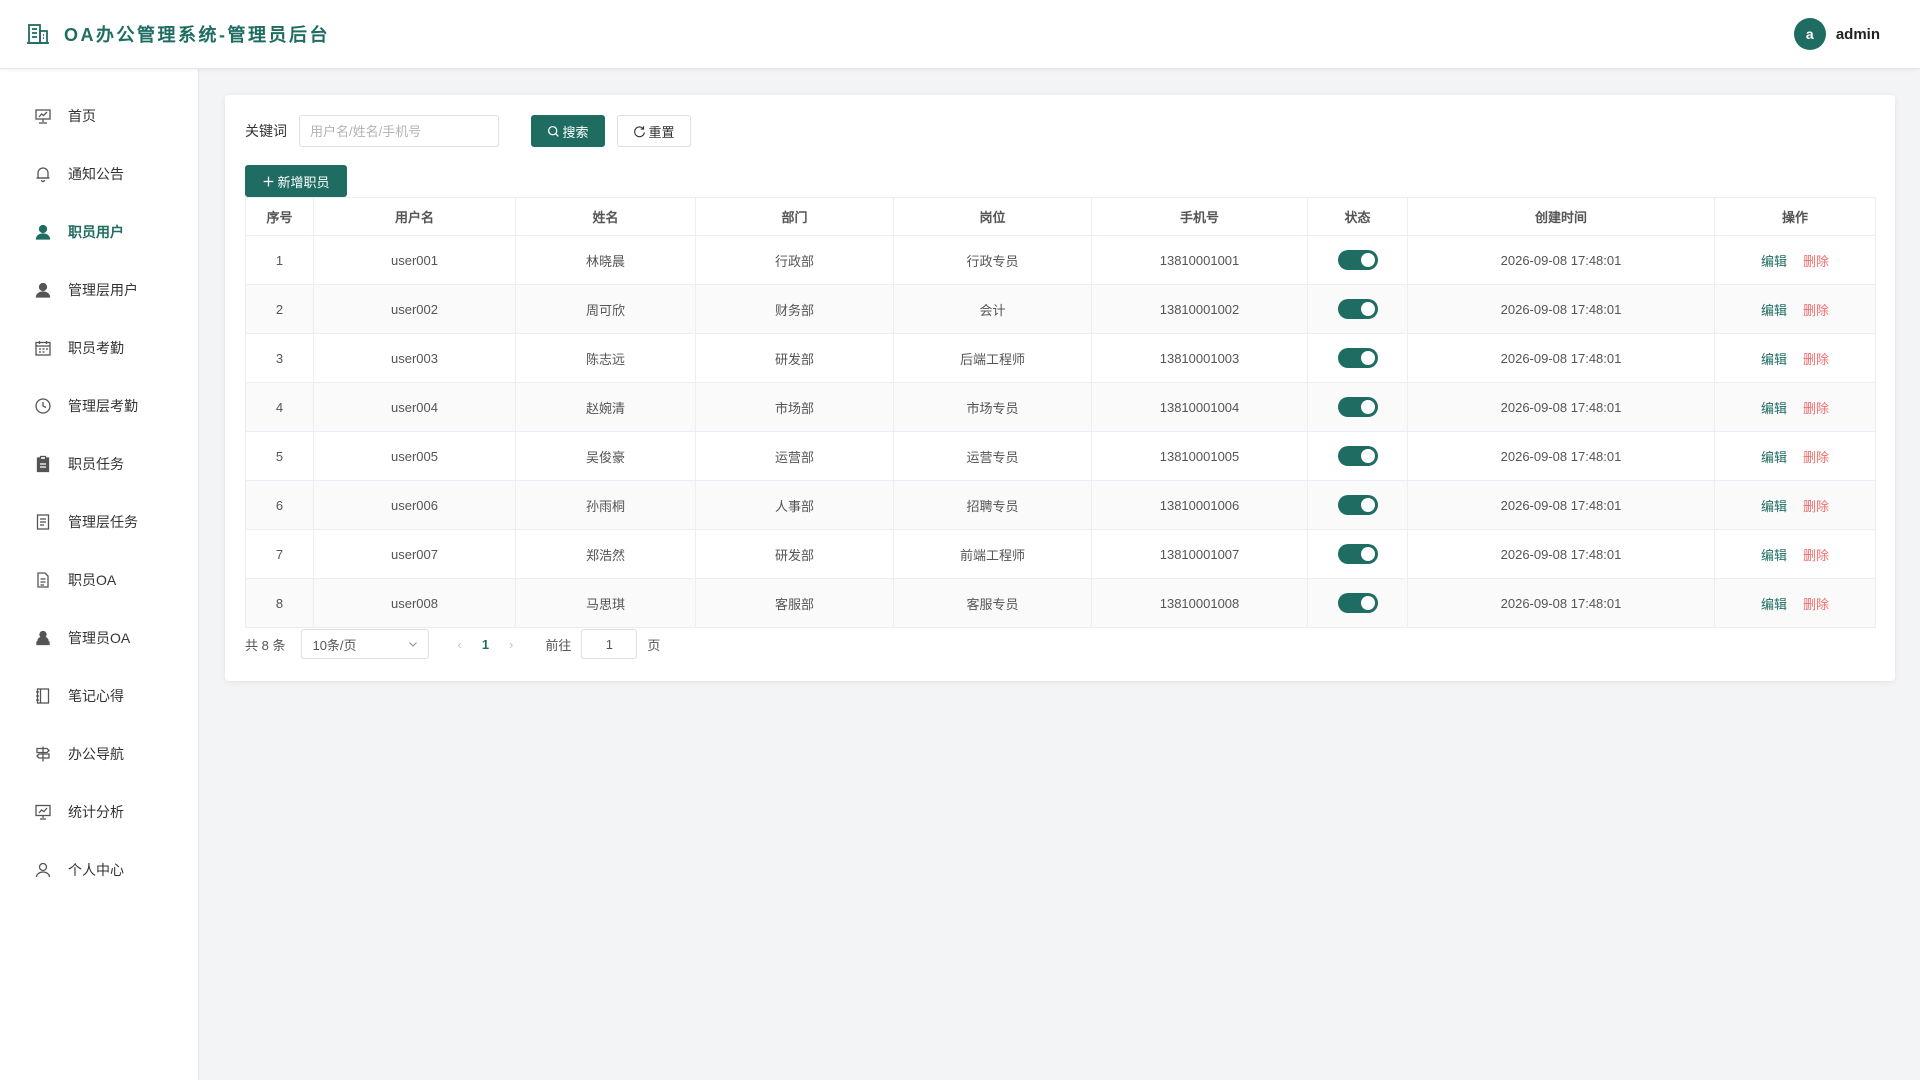 This screenshot has width=1920, height=1080. I want to click on page-number-current: 1, so click(485, 644).